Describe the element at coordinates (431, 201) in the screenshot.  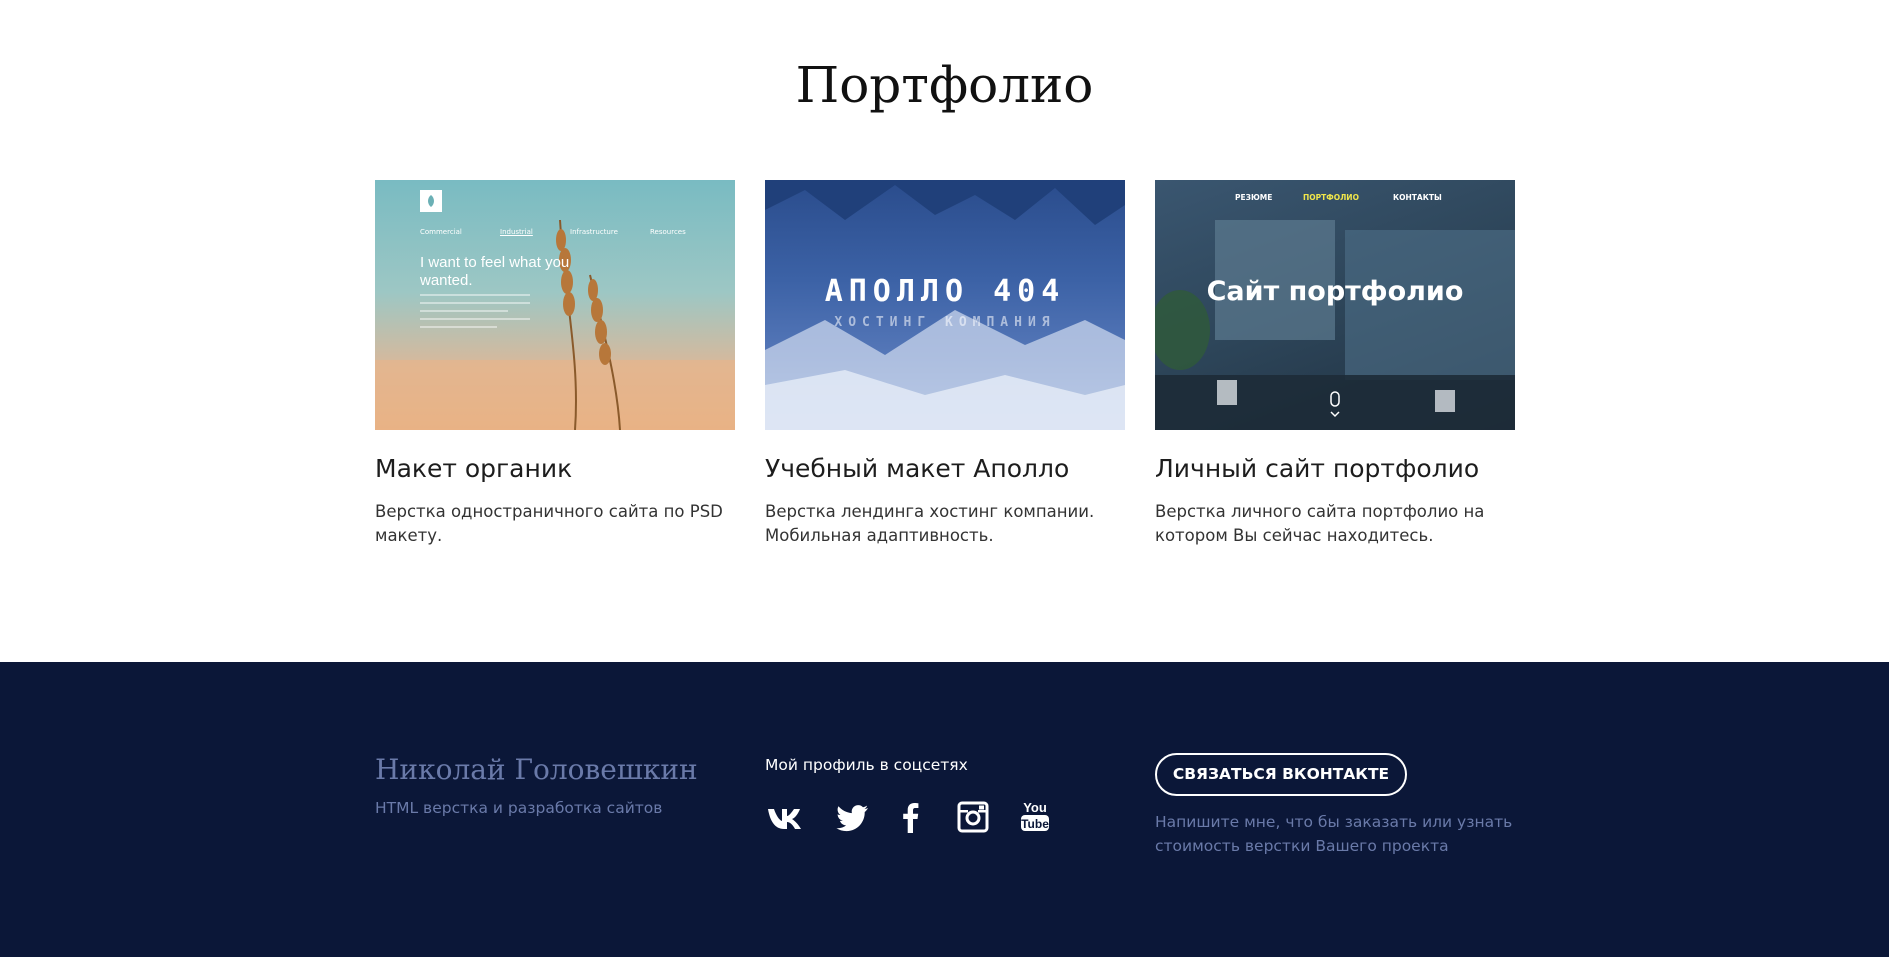
I see `leaf-logo-icon` at that location.